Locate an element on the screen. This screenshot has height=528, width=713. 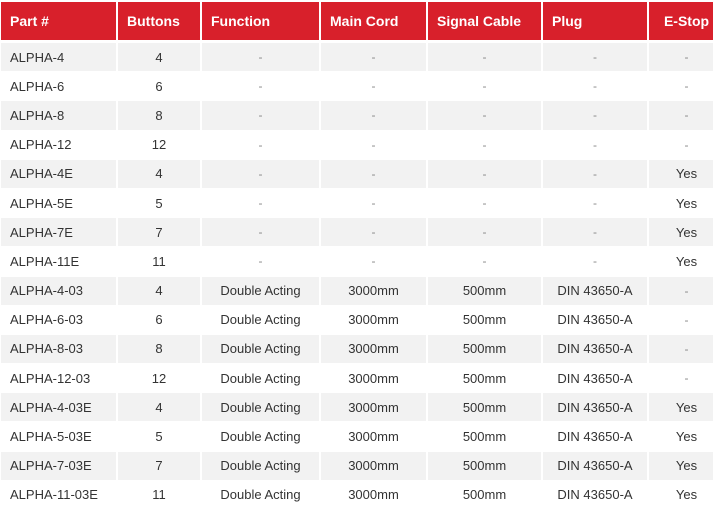
cell-buttons: 6 is located at coordinates (159, 319).